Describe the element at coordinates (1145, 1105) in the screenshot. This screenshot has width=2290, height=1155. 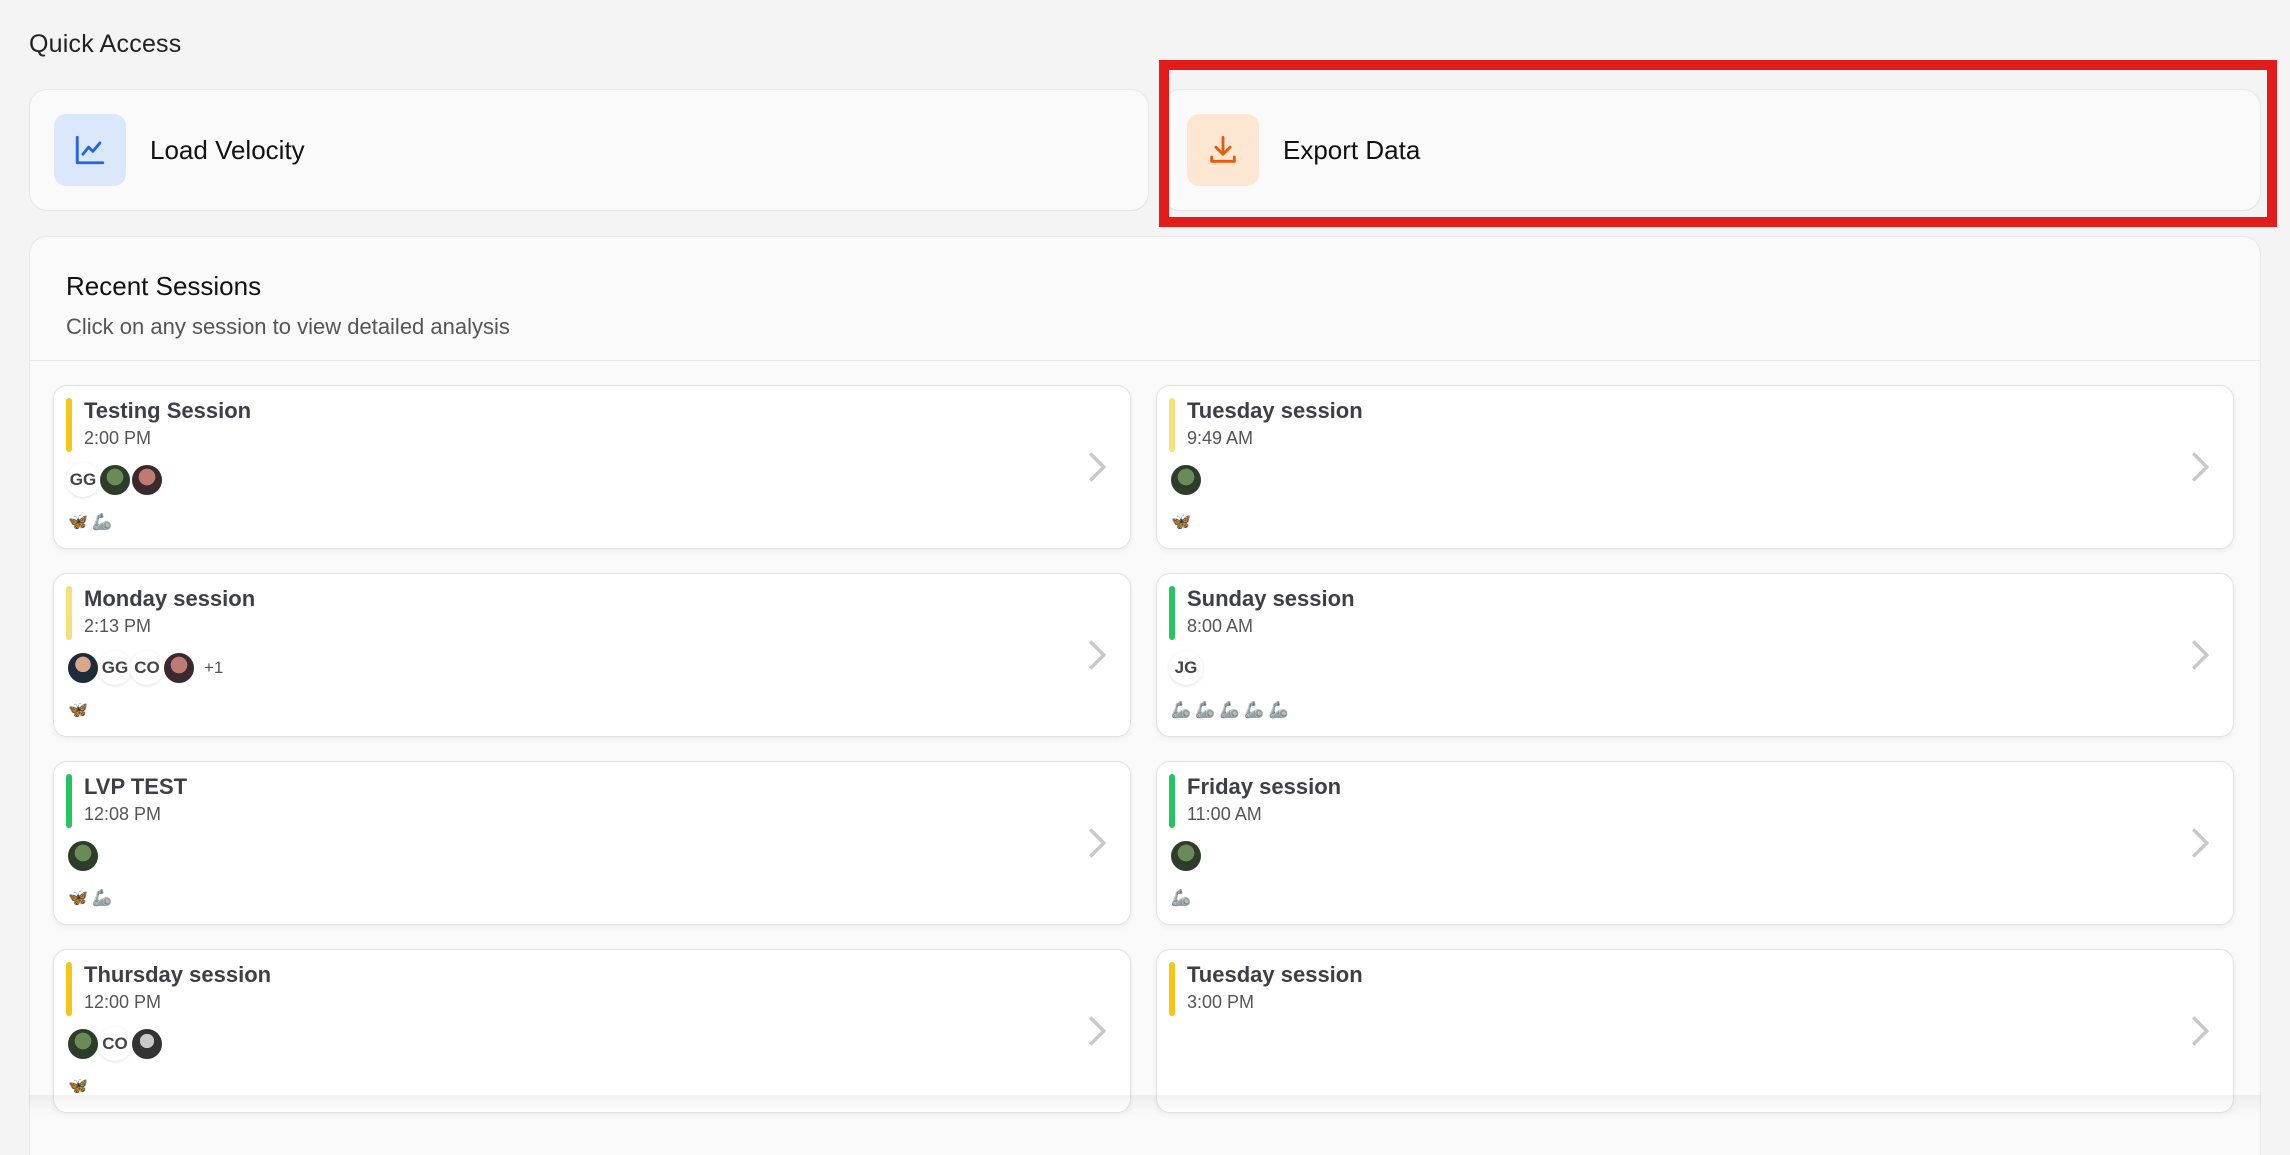
I see `scroll-fade` at that location.